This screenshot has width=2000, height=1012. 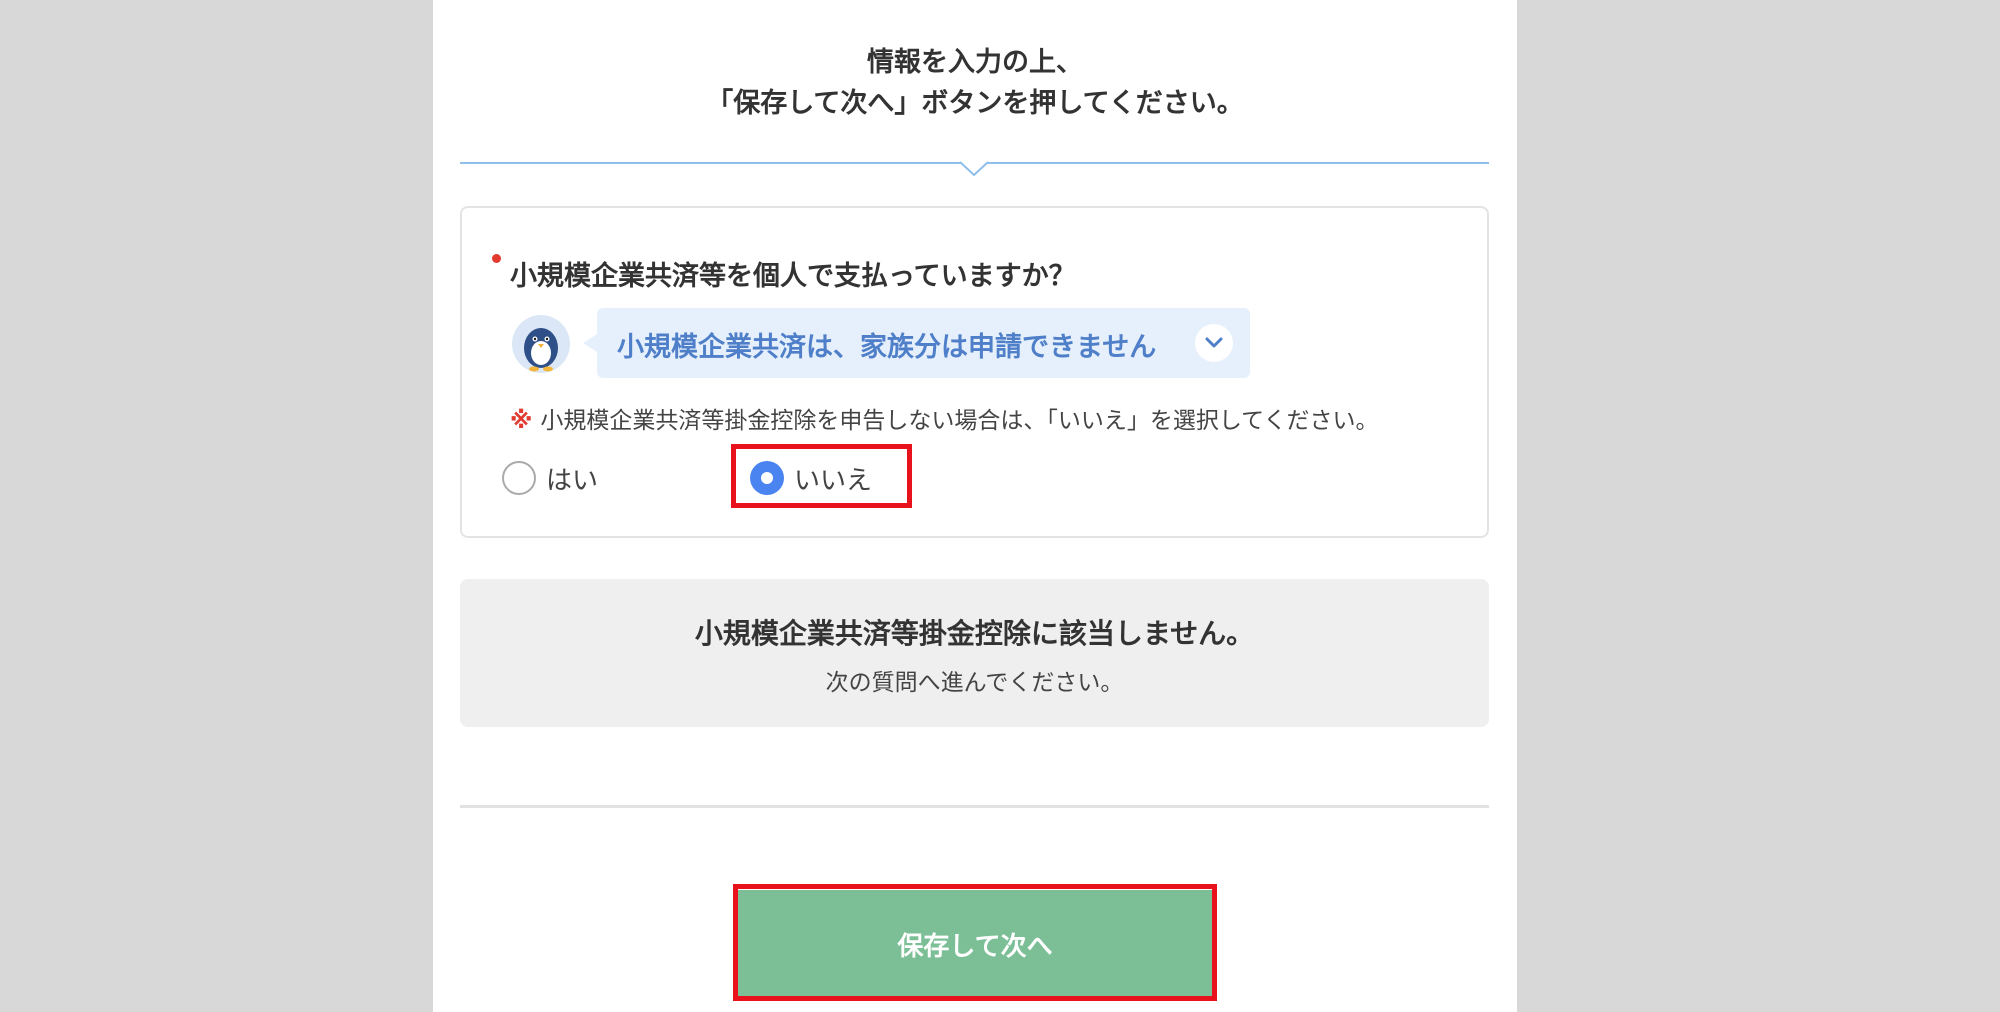 What do you see at coordinates (793, 276) in the screenshot?
I see `question-label: 小規模企業共済等を個人で支払っていますか？` at bounding box center [793, 276].